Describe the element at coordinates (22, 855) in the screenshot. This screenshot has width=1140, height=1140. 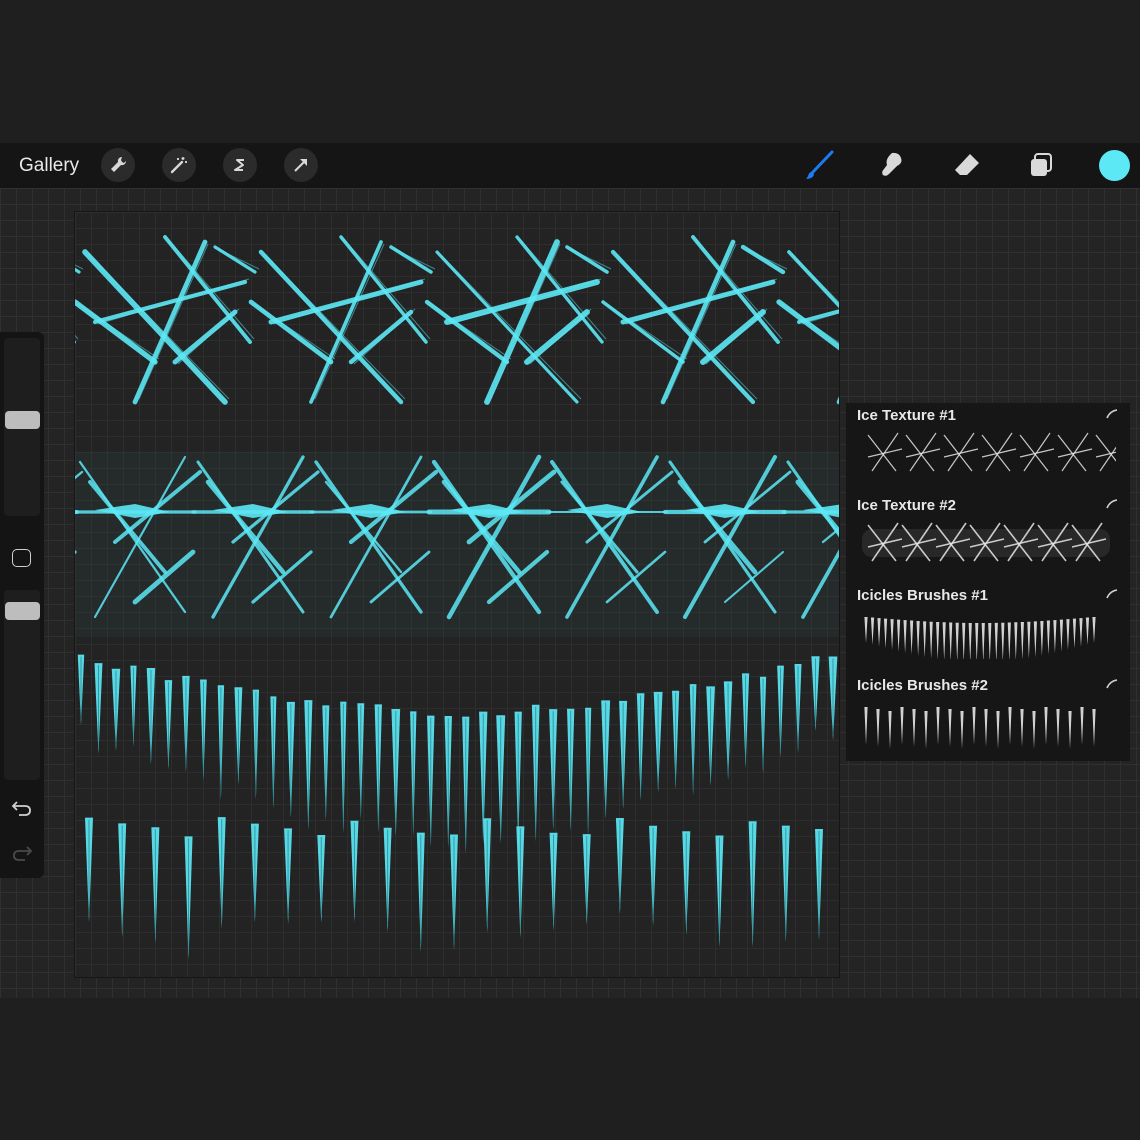
I see `redo-icon` at that location.